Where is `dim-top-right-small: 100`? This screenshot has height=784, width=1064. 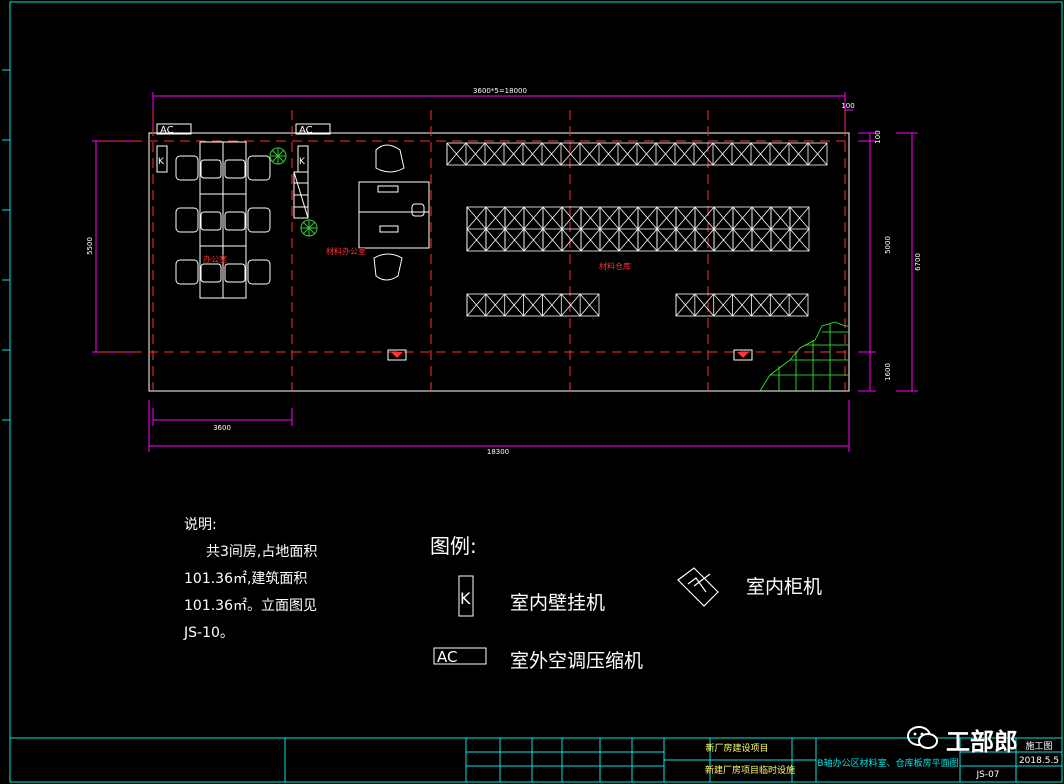 dim-top-right-small: 100 is located at coordinates (847, 106).